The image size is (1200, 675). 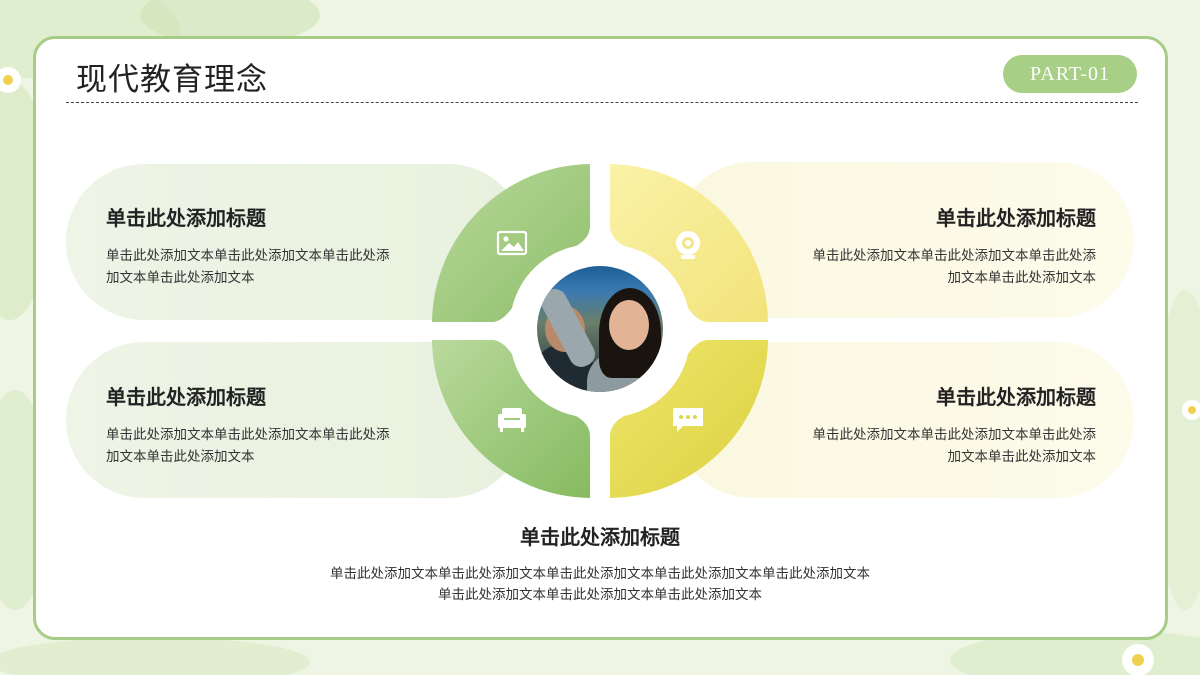 What do you see at coordinates (1138, 659) in the screenshot?
I see `flower-icon` at bounding box center [1138, 659].